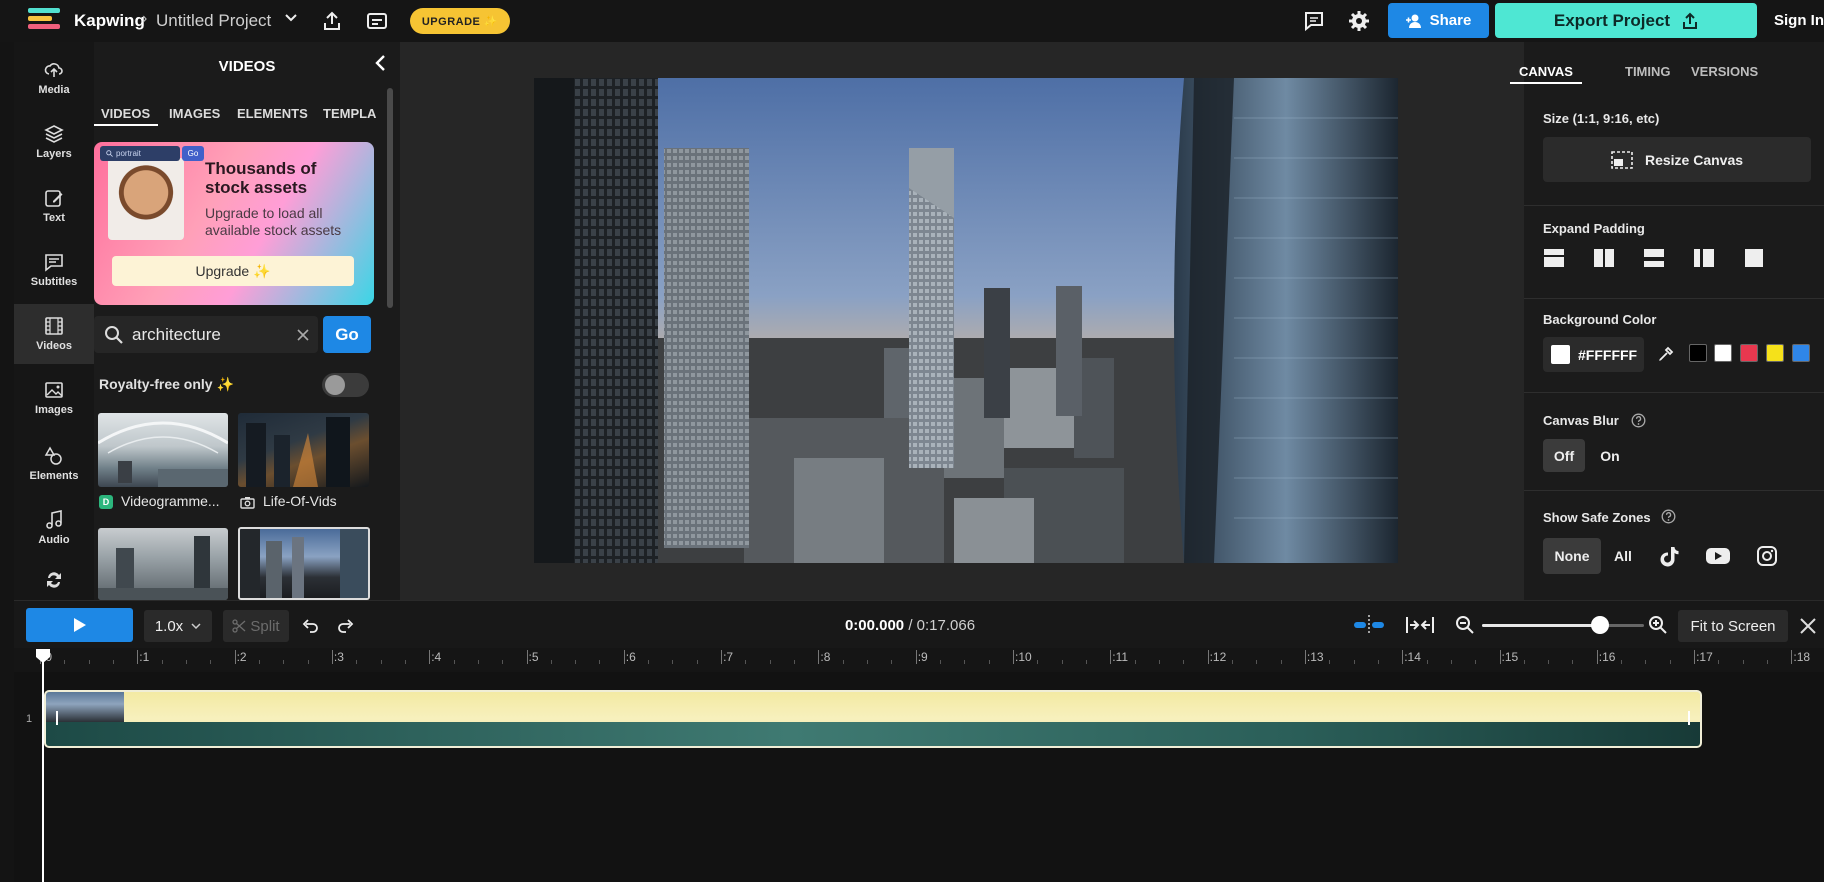 Image resolution: width=1824 pixels, height=882 pixels. I want to click on safe-zone-all-option: All, so click(1623, 556).